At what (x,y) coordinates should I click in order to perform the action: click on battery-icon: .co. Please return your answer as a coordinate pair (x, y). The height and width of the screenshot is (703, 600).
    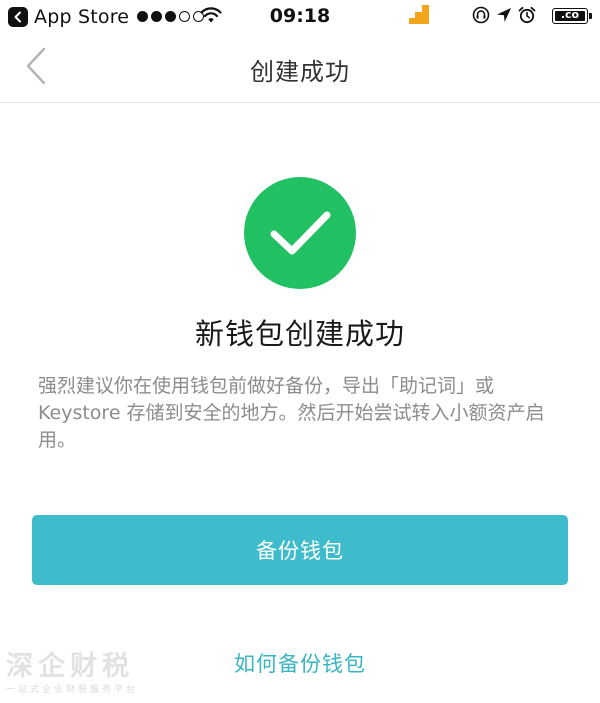
    Looking at the image, I should click on (572, 16).